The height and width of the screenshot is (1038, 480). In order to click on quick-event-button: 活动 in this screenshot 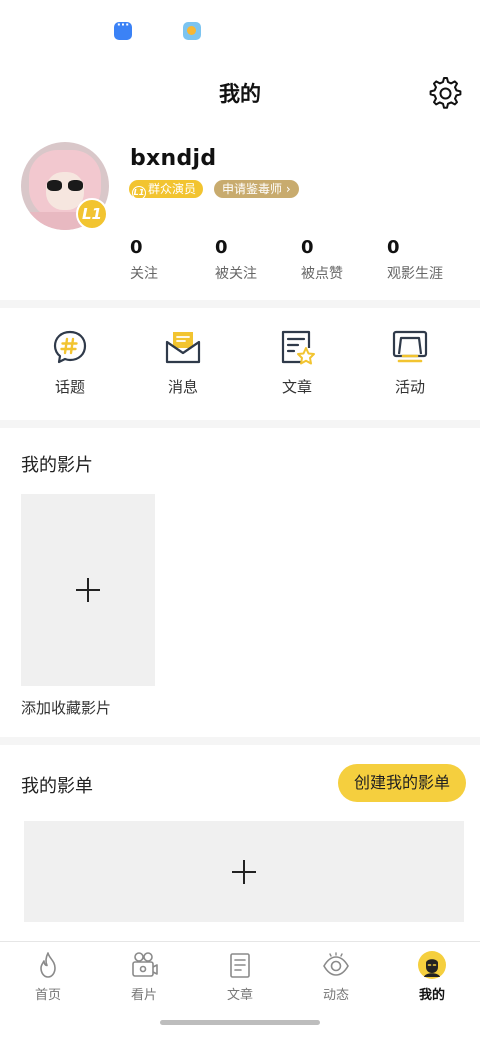, I will do `click(410, 362)`.